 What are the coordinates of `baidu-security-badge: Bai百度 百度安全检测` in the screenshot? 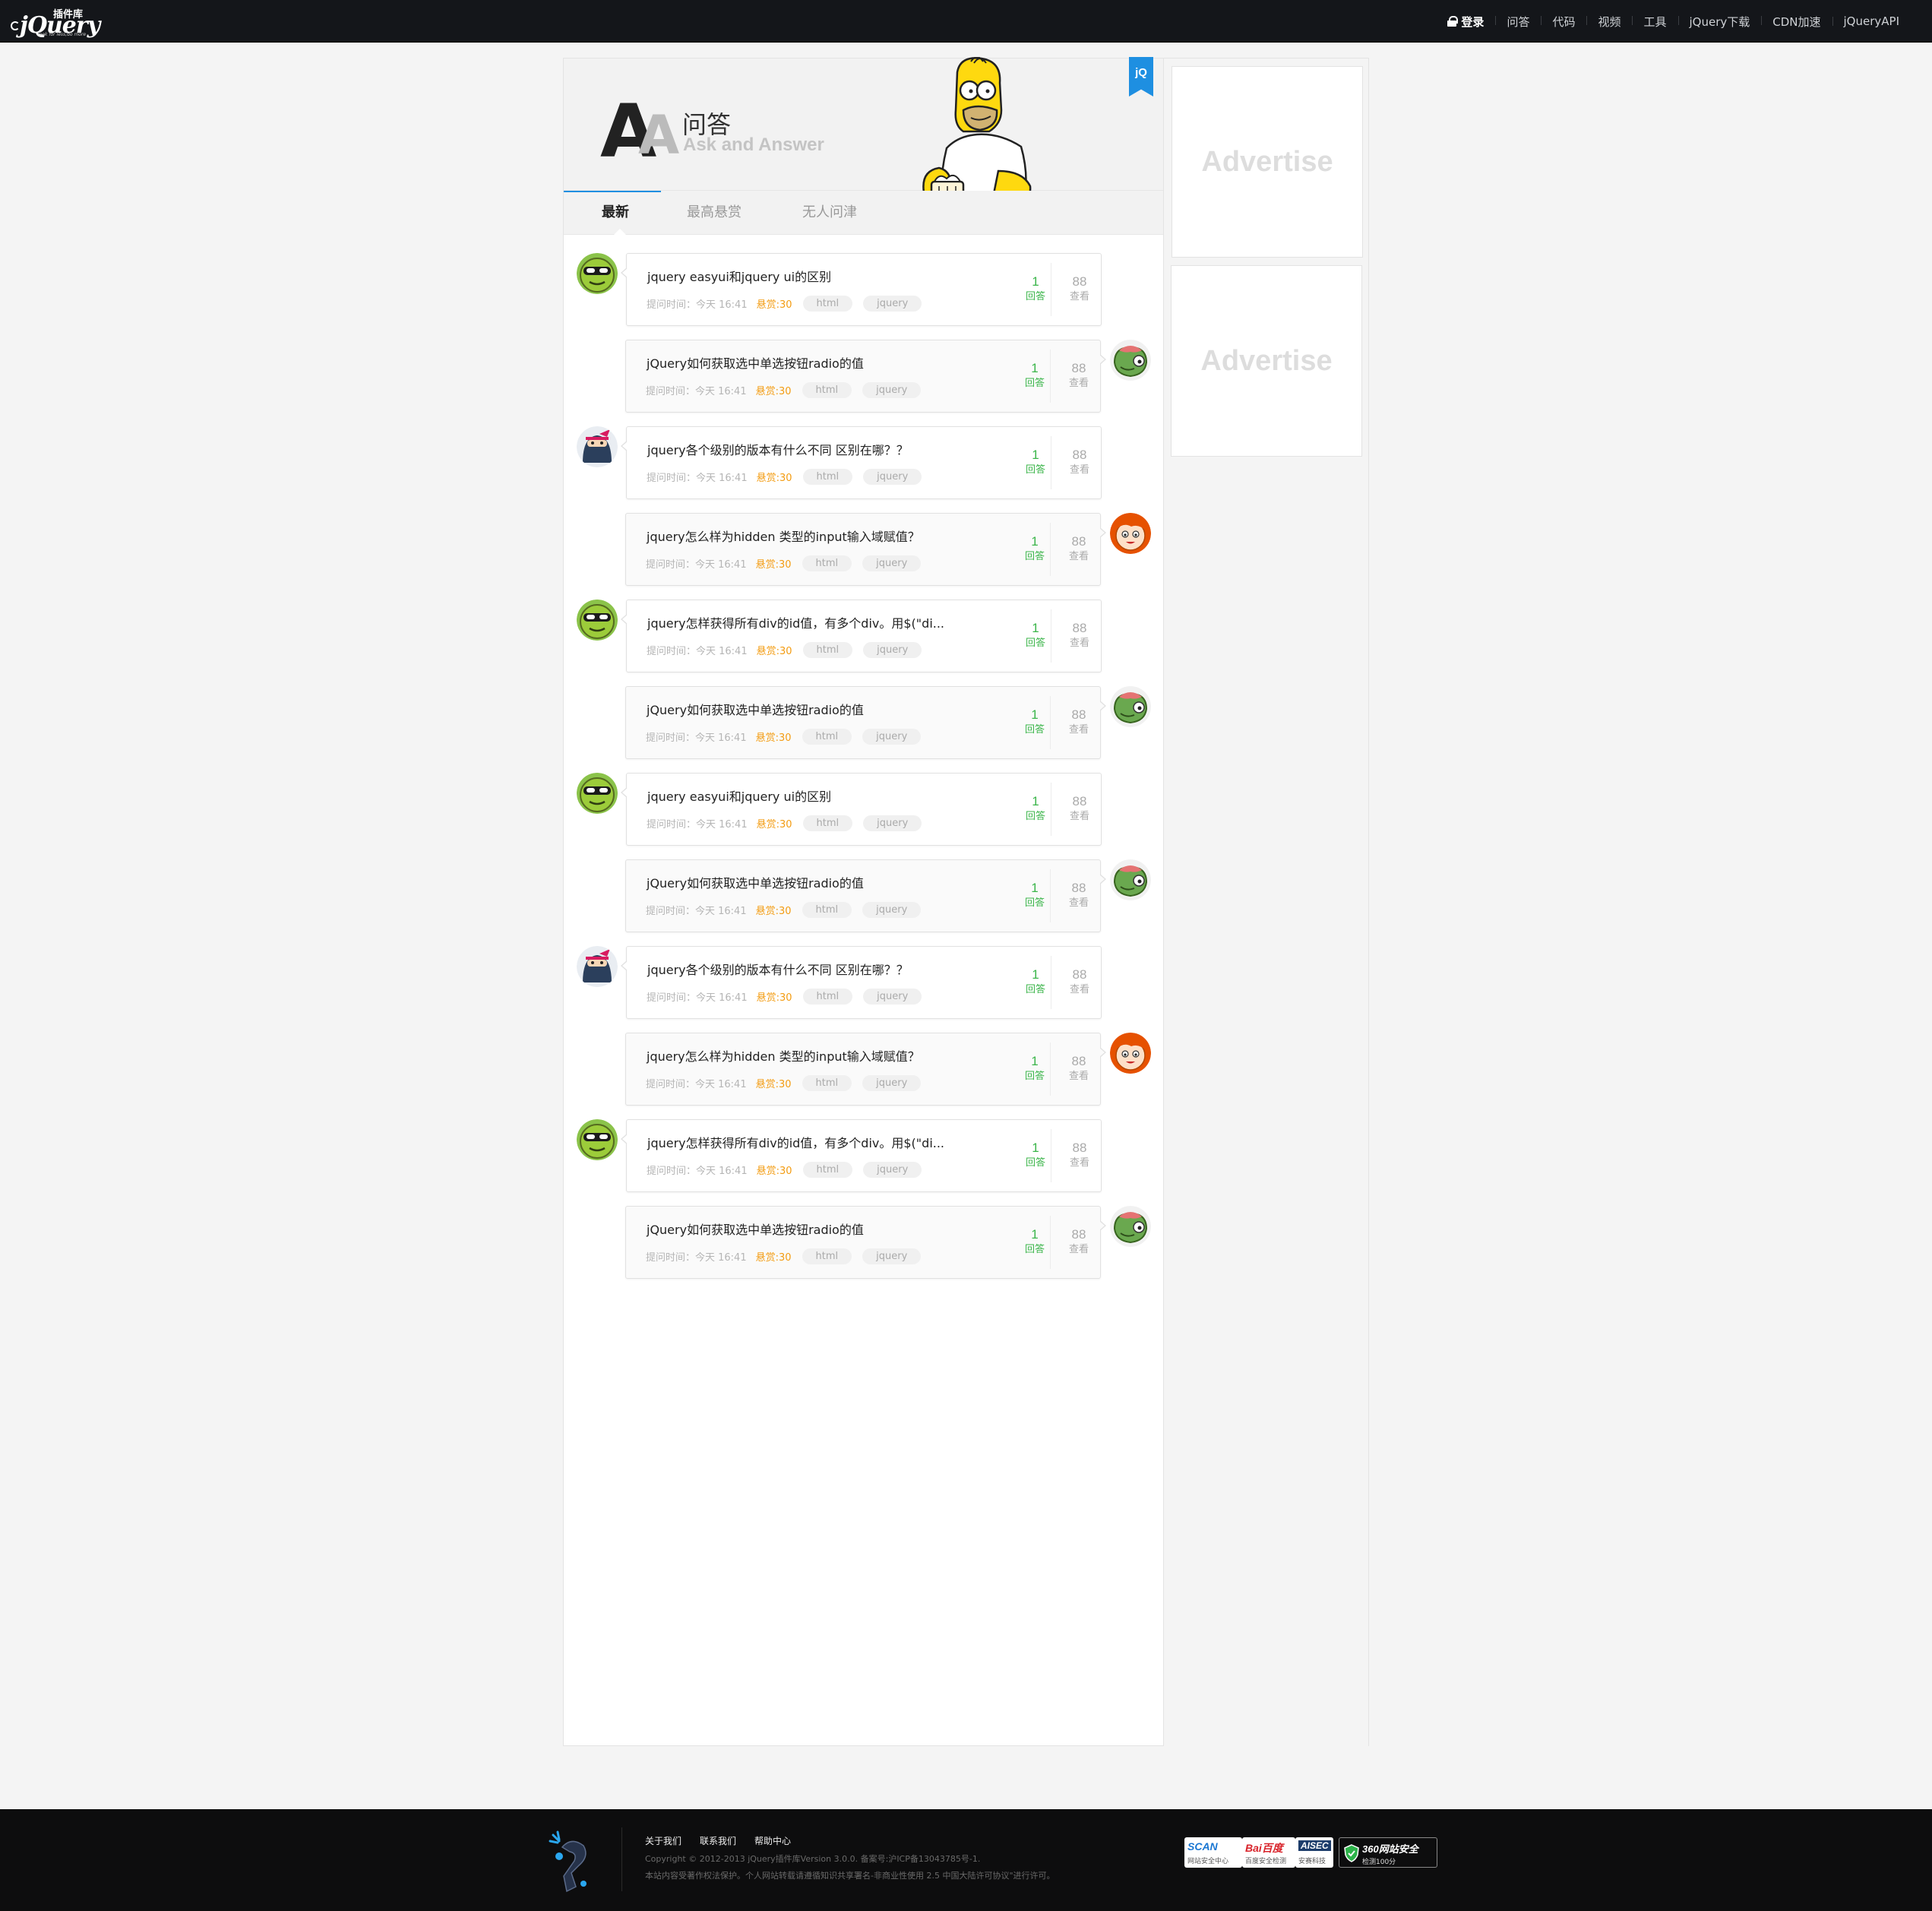 It's located at (1268, 1852).